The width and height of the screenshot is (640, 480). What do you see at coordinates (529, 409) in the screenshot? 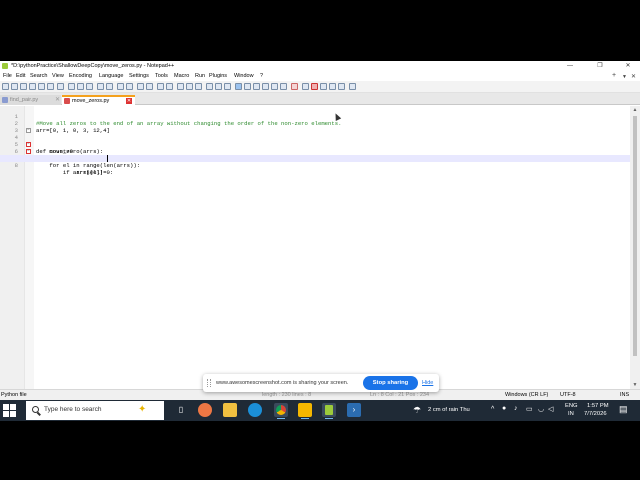
I see `battery-icon: ▭` at bounding box center [529, 409].